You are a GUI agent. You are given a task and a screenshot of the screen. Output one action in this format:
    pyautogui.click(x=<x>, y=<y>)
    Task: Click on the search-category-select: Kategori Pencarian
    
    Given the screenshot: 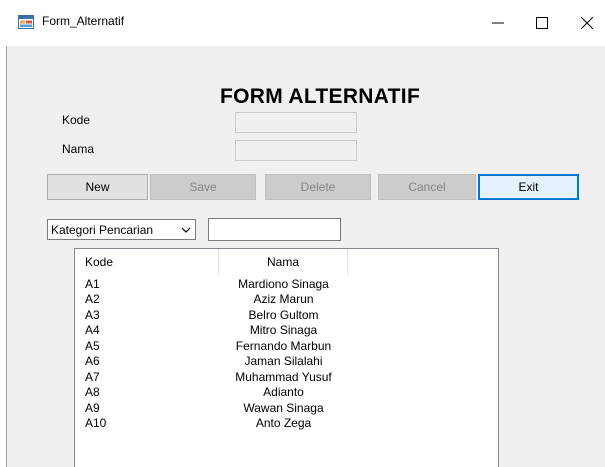 What is the action you would take?
    pyautogui.click(x=121, y=229)
    